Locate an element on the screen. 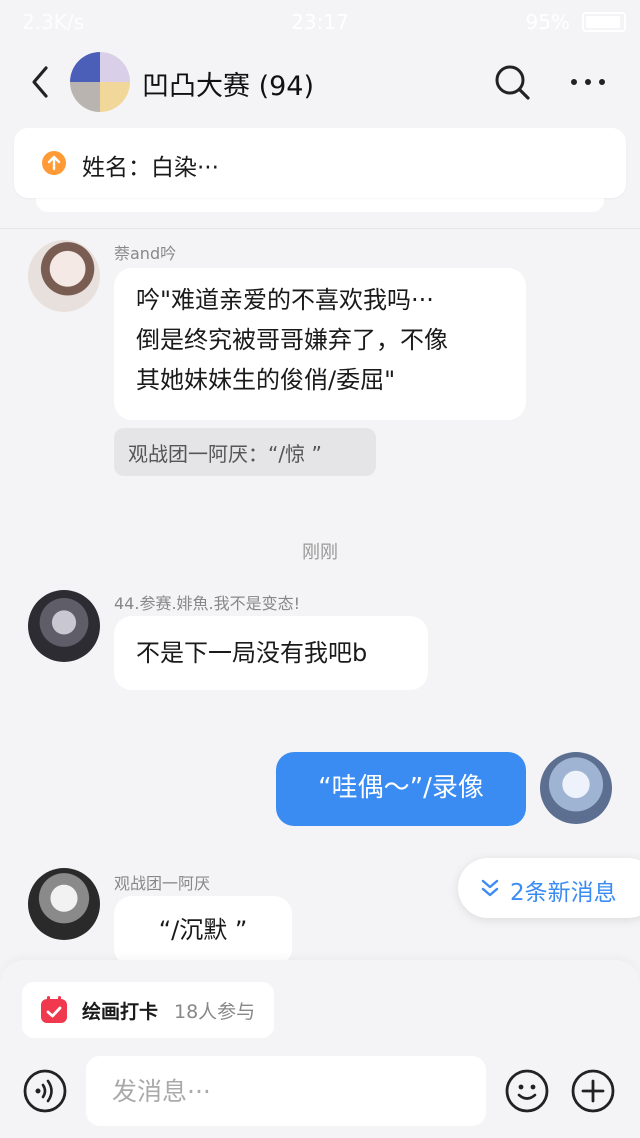  my-message-bubble: “哇偶～”/录像 is located at coordinates (401, 789).